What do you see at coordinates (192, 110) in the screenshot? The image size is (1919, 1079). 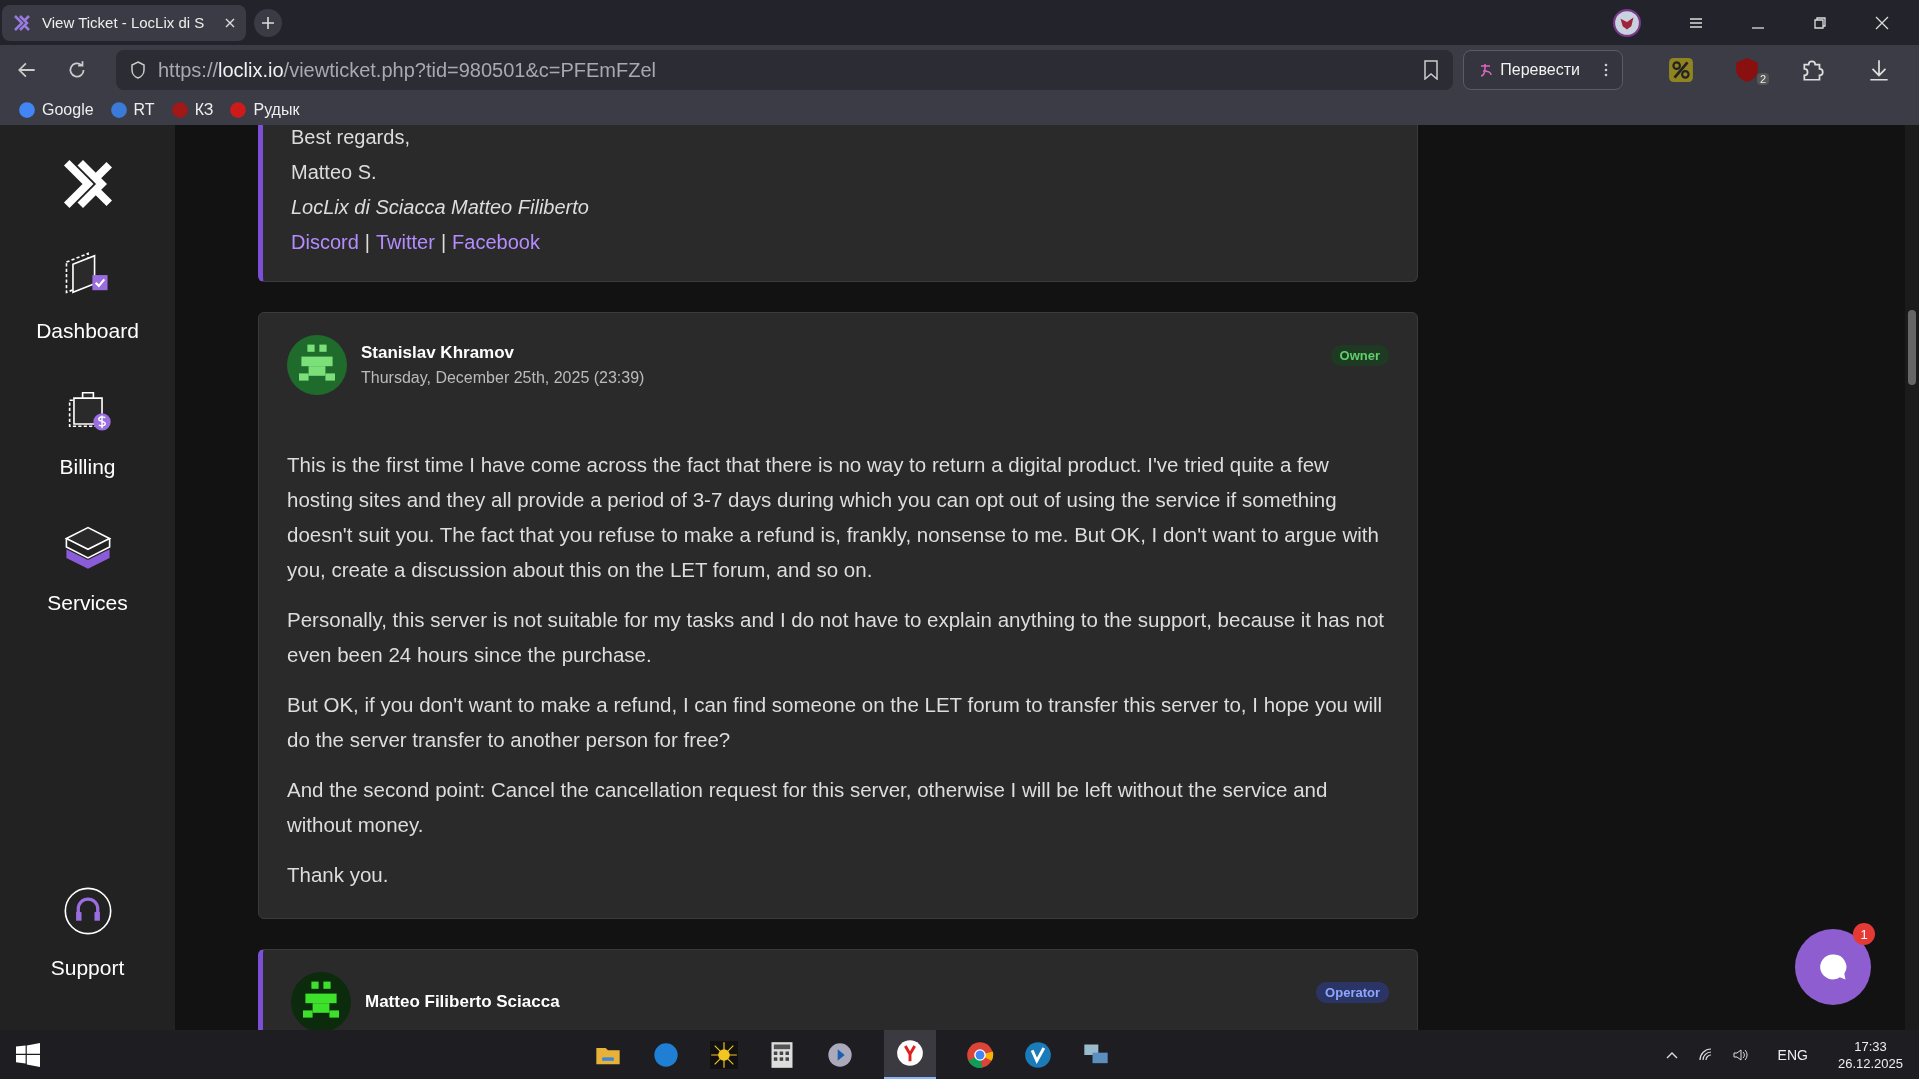 I see `bookmark-link: КЗ` at bounding box center [192, 110].